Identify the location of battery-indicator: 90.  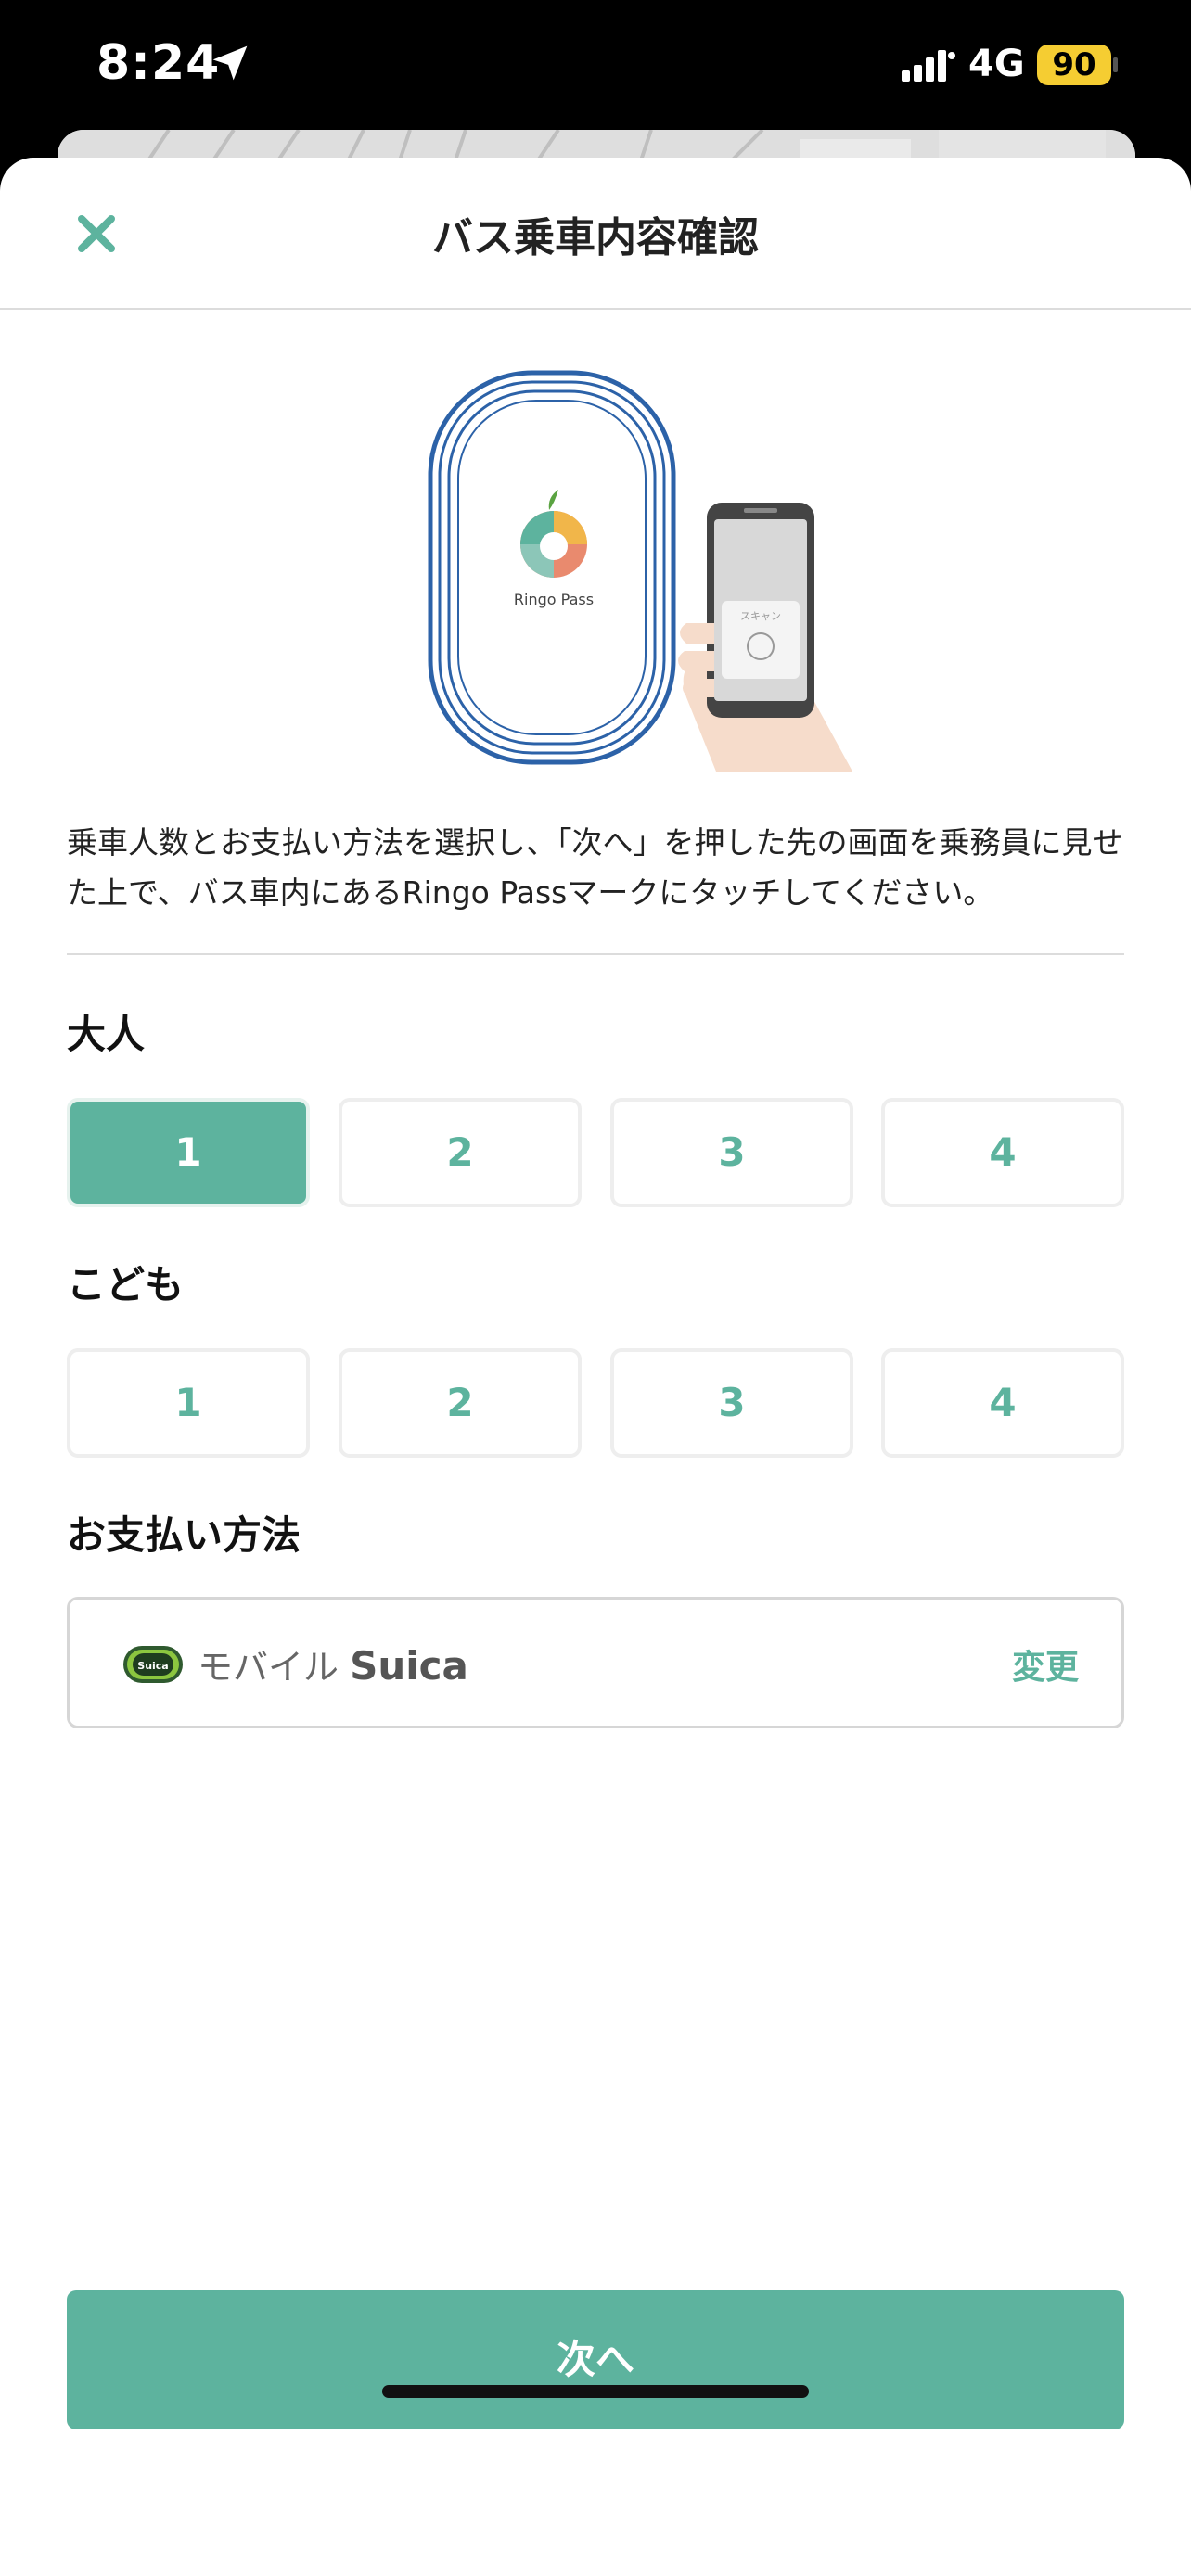
(1074, 65).